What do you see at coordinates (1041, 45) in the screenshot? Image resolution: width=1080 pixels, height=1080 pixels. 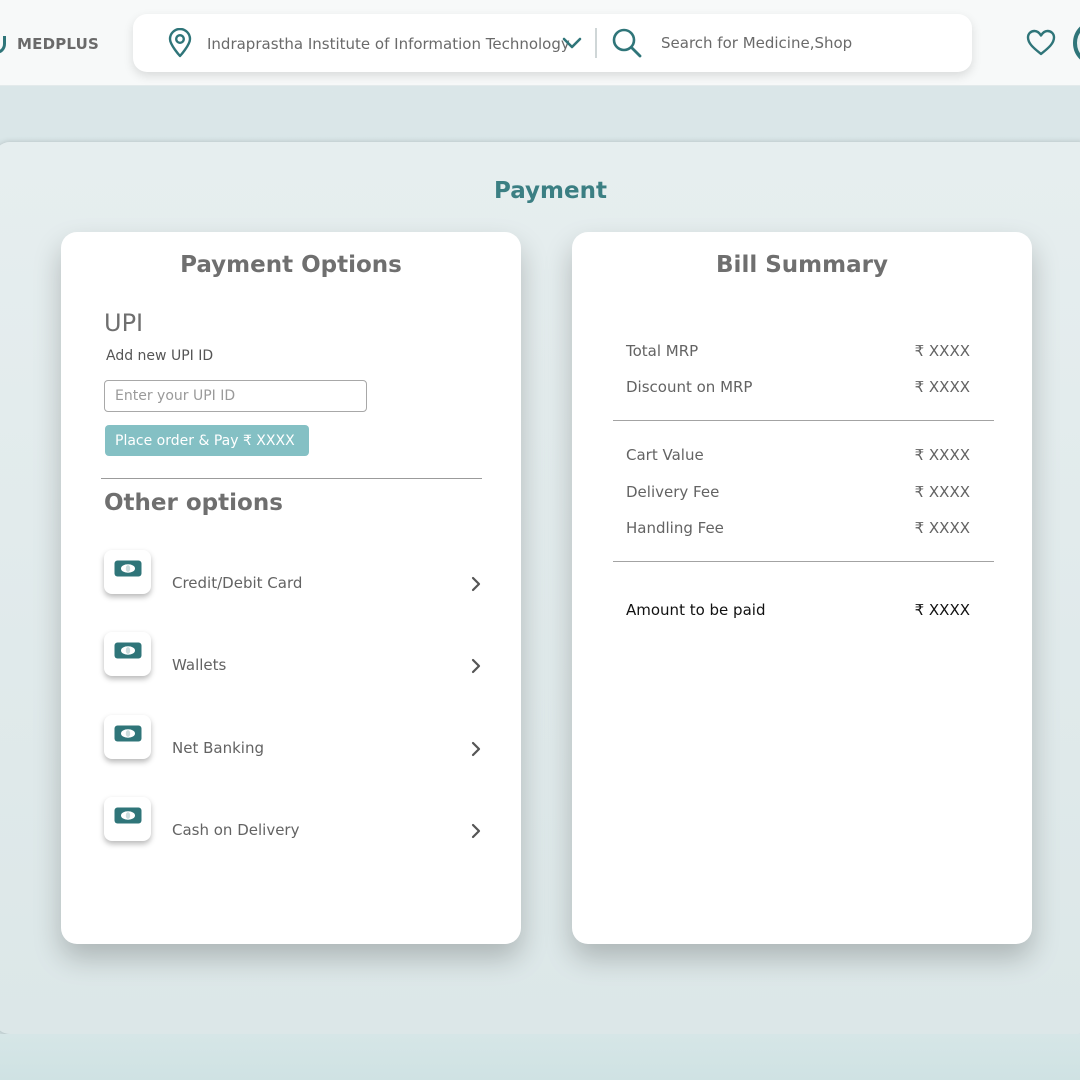 I see `heart-icon` at bounding box center [1041, 45].